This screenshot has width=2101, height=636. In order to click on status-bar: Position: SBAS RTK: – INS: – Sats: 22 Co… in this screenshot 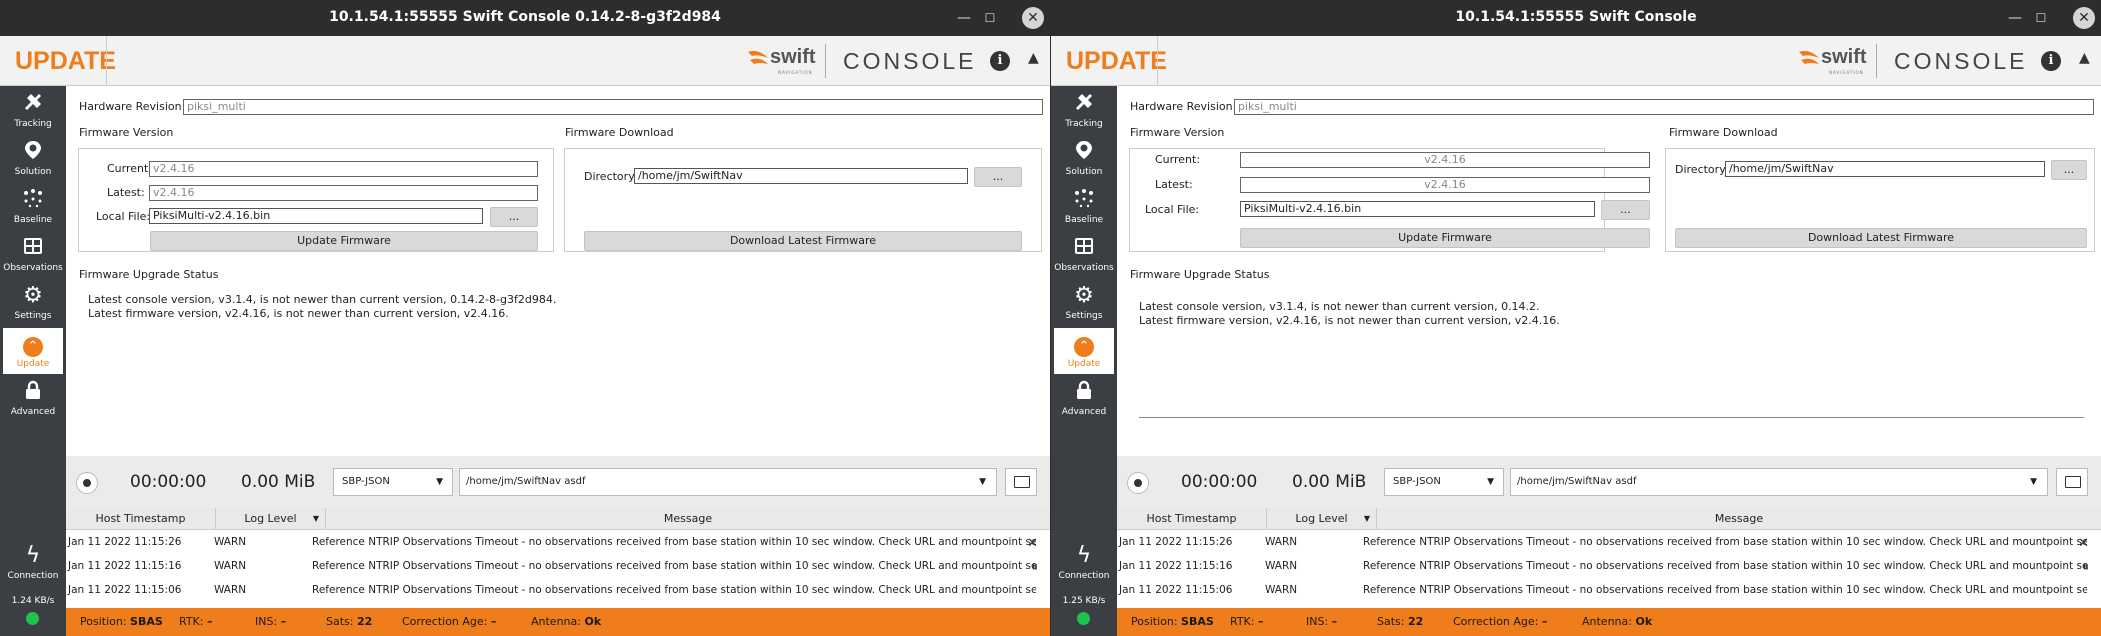, I will do `click(558, 622)`.